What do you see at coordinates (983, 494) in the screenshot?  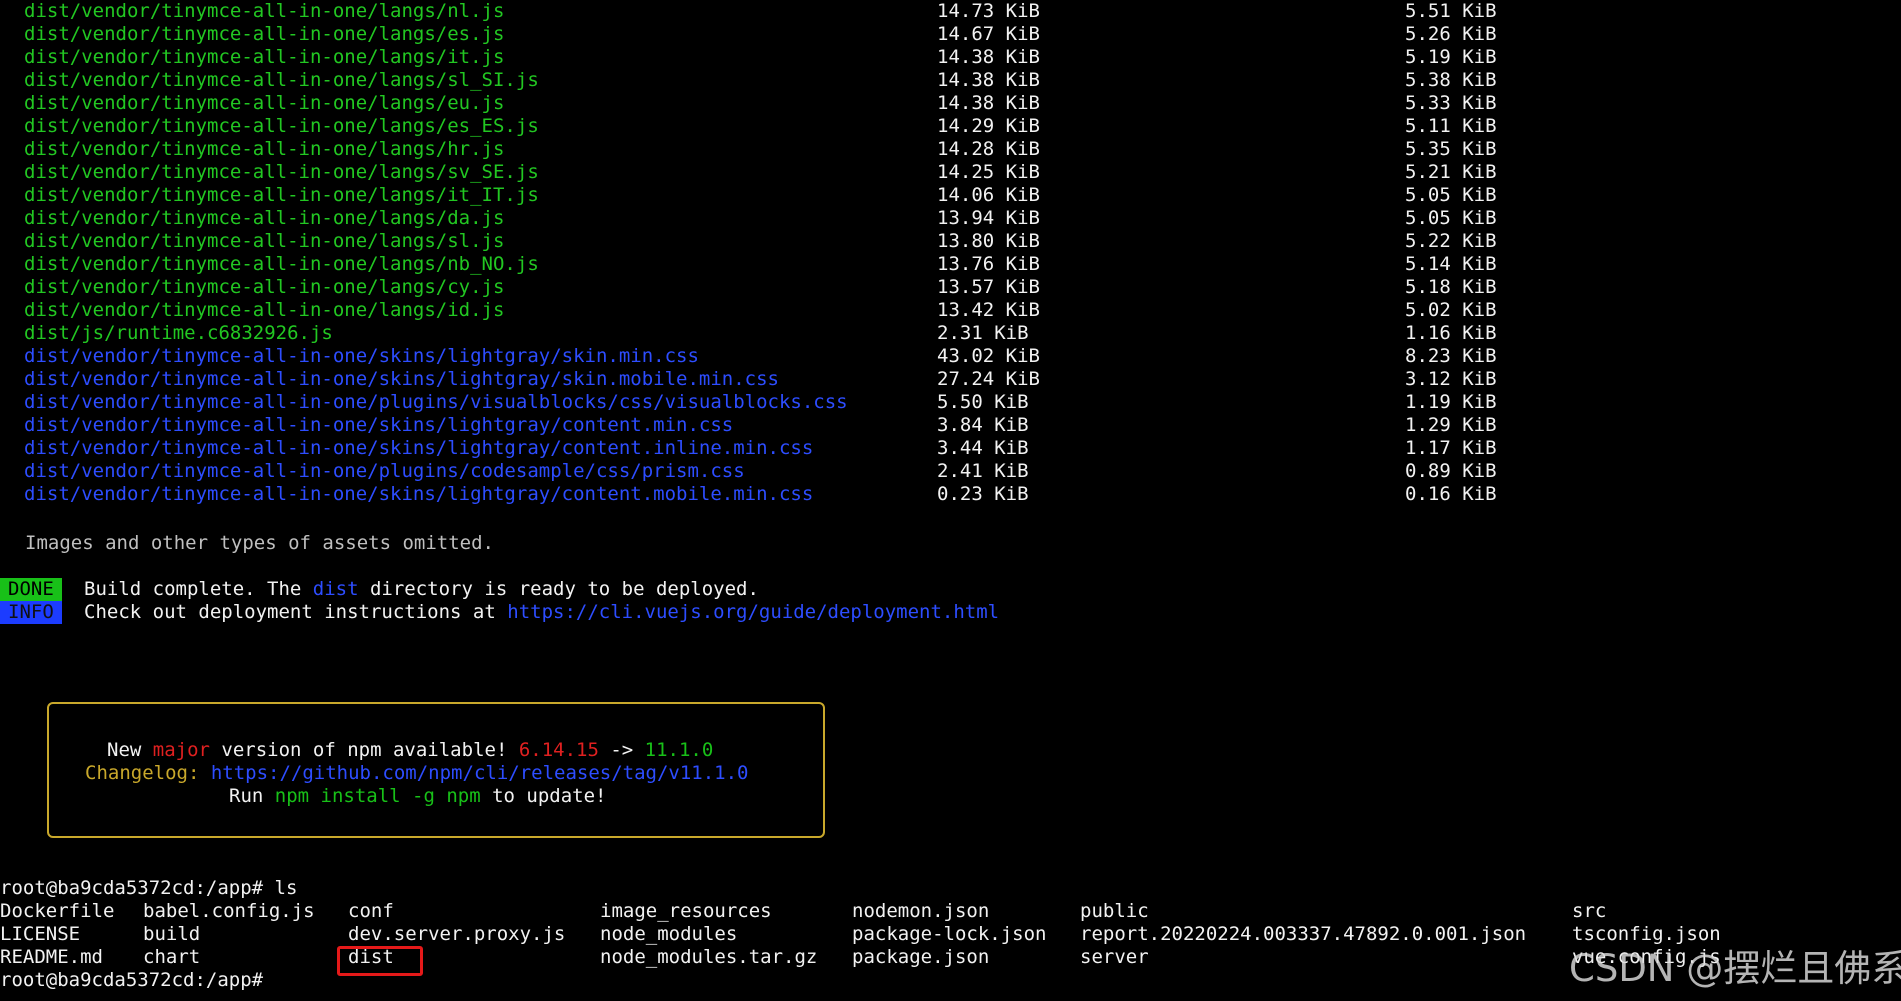 I see `asset-size: 0.23 KiB` at bounding box center [983, 494].